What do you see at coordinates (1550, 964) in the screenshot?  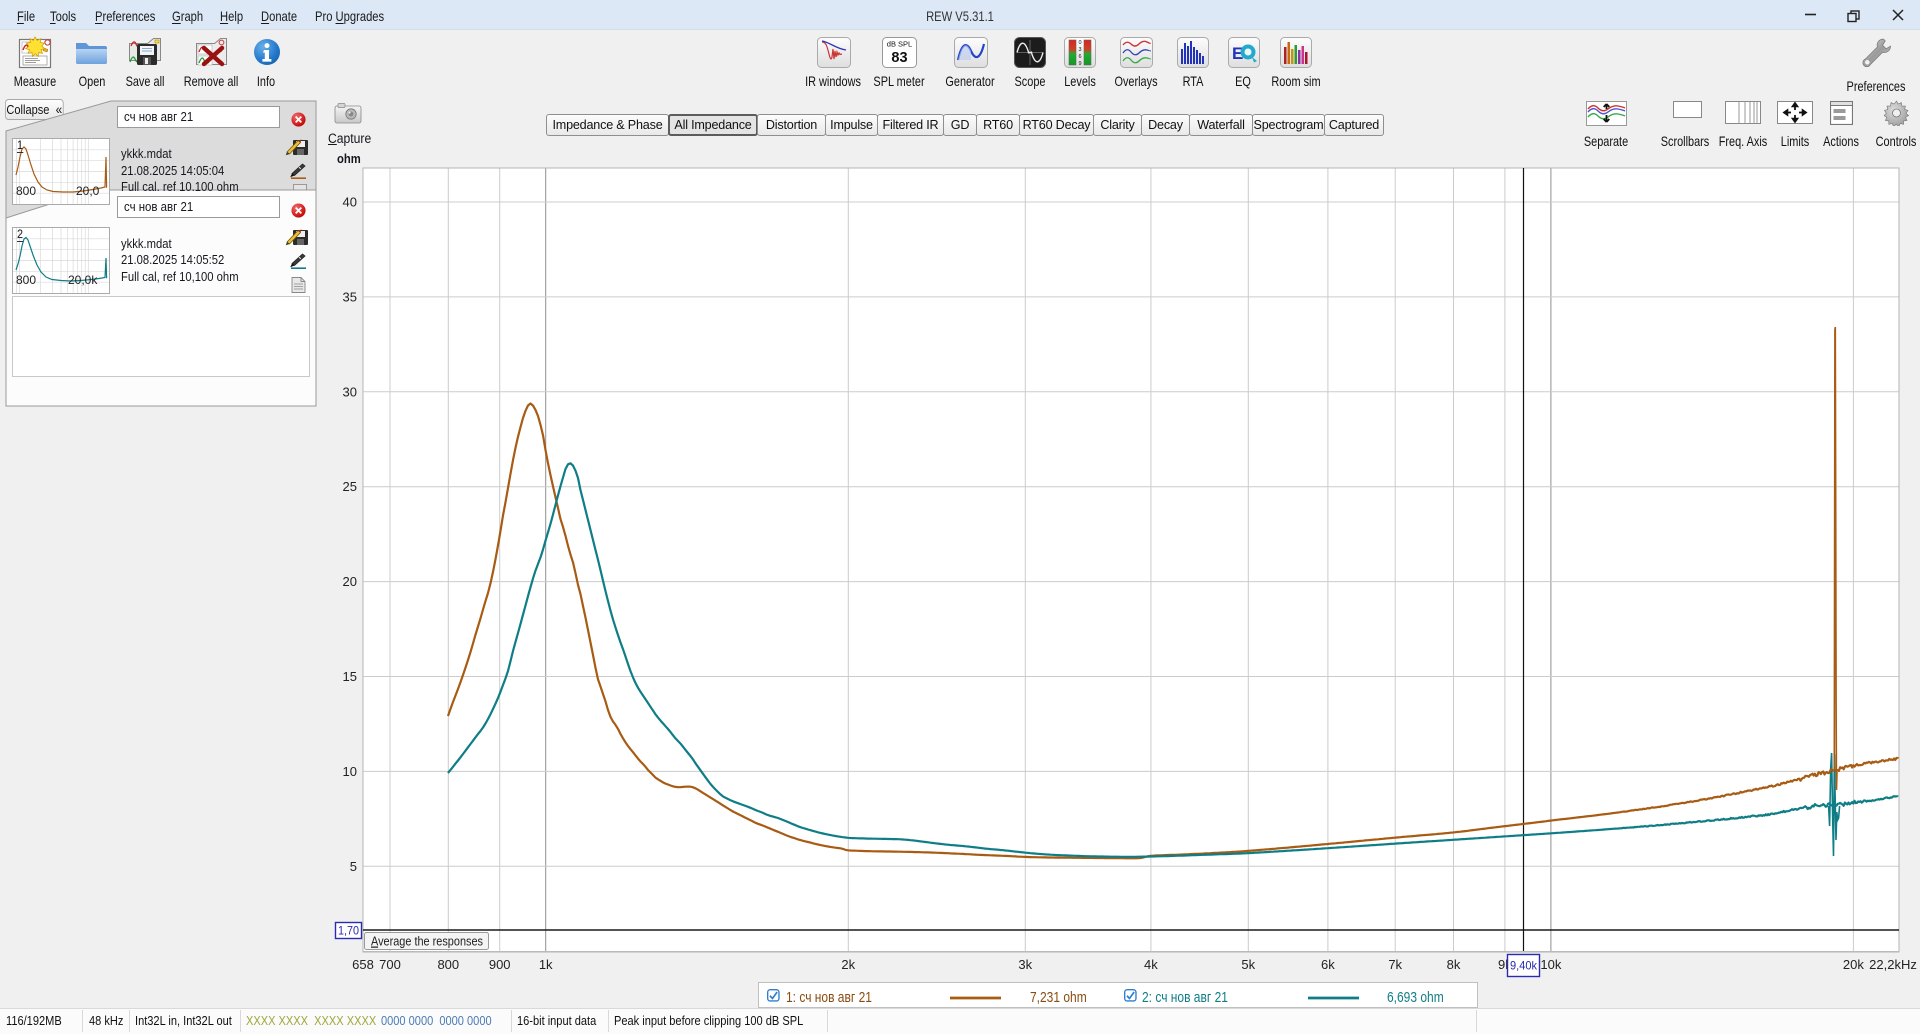 I see `svg-text: 10k` at bounding box center [1550, 964].